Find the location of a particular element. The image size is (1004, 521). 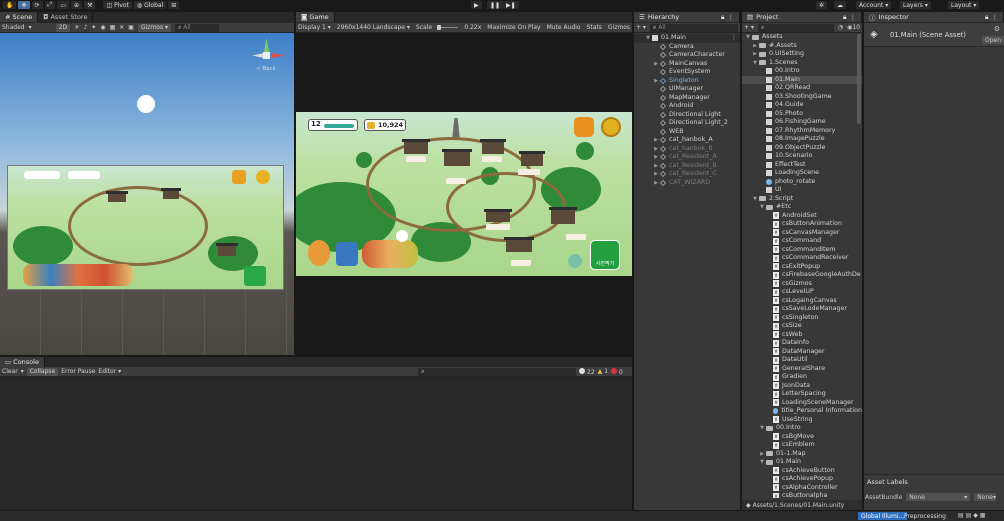

account-dropdown: Account ▾ is located at coordinates (874, 5).